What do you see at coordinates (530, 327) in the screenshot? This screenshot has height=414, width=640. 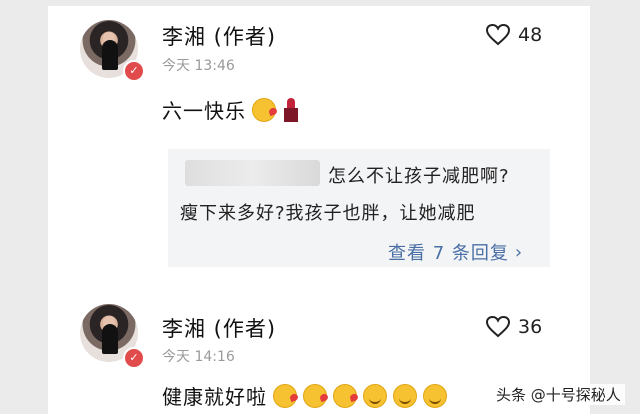 I see `like-count: 36` at bounding box center [530, 327].